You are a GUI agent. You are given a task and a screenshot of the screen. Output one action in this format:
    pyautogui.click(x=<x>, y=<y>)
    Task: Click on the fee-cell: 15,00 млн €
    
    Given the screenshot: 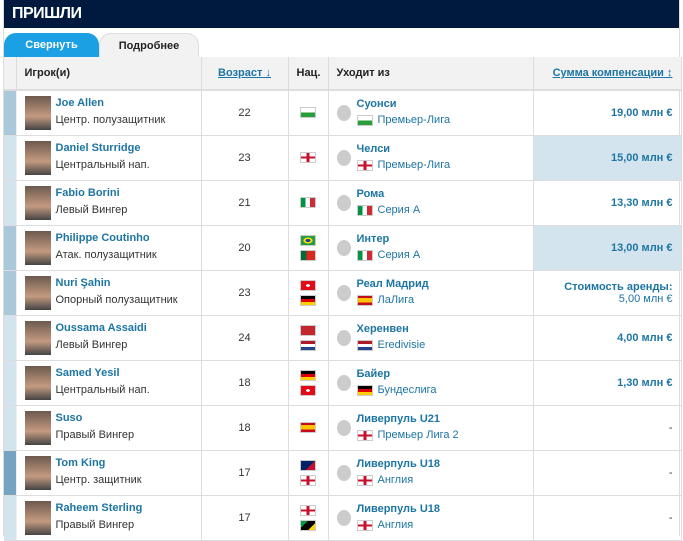 What is the action you would take?
    pyautogui.click(x=607, y=158)
    